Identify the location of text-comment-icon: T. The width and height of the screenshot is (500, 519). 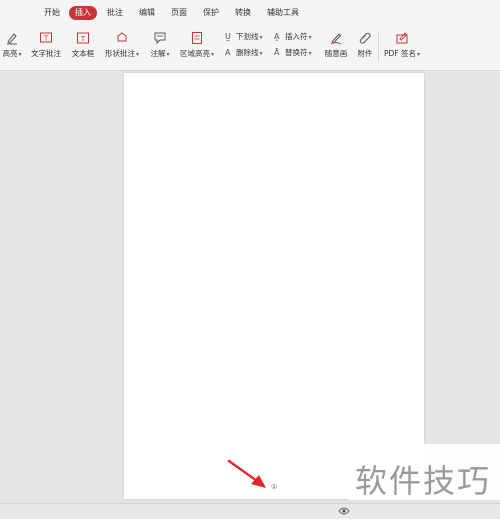
(46, 37).